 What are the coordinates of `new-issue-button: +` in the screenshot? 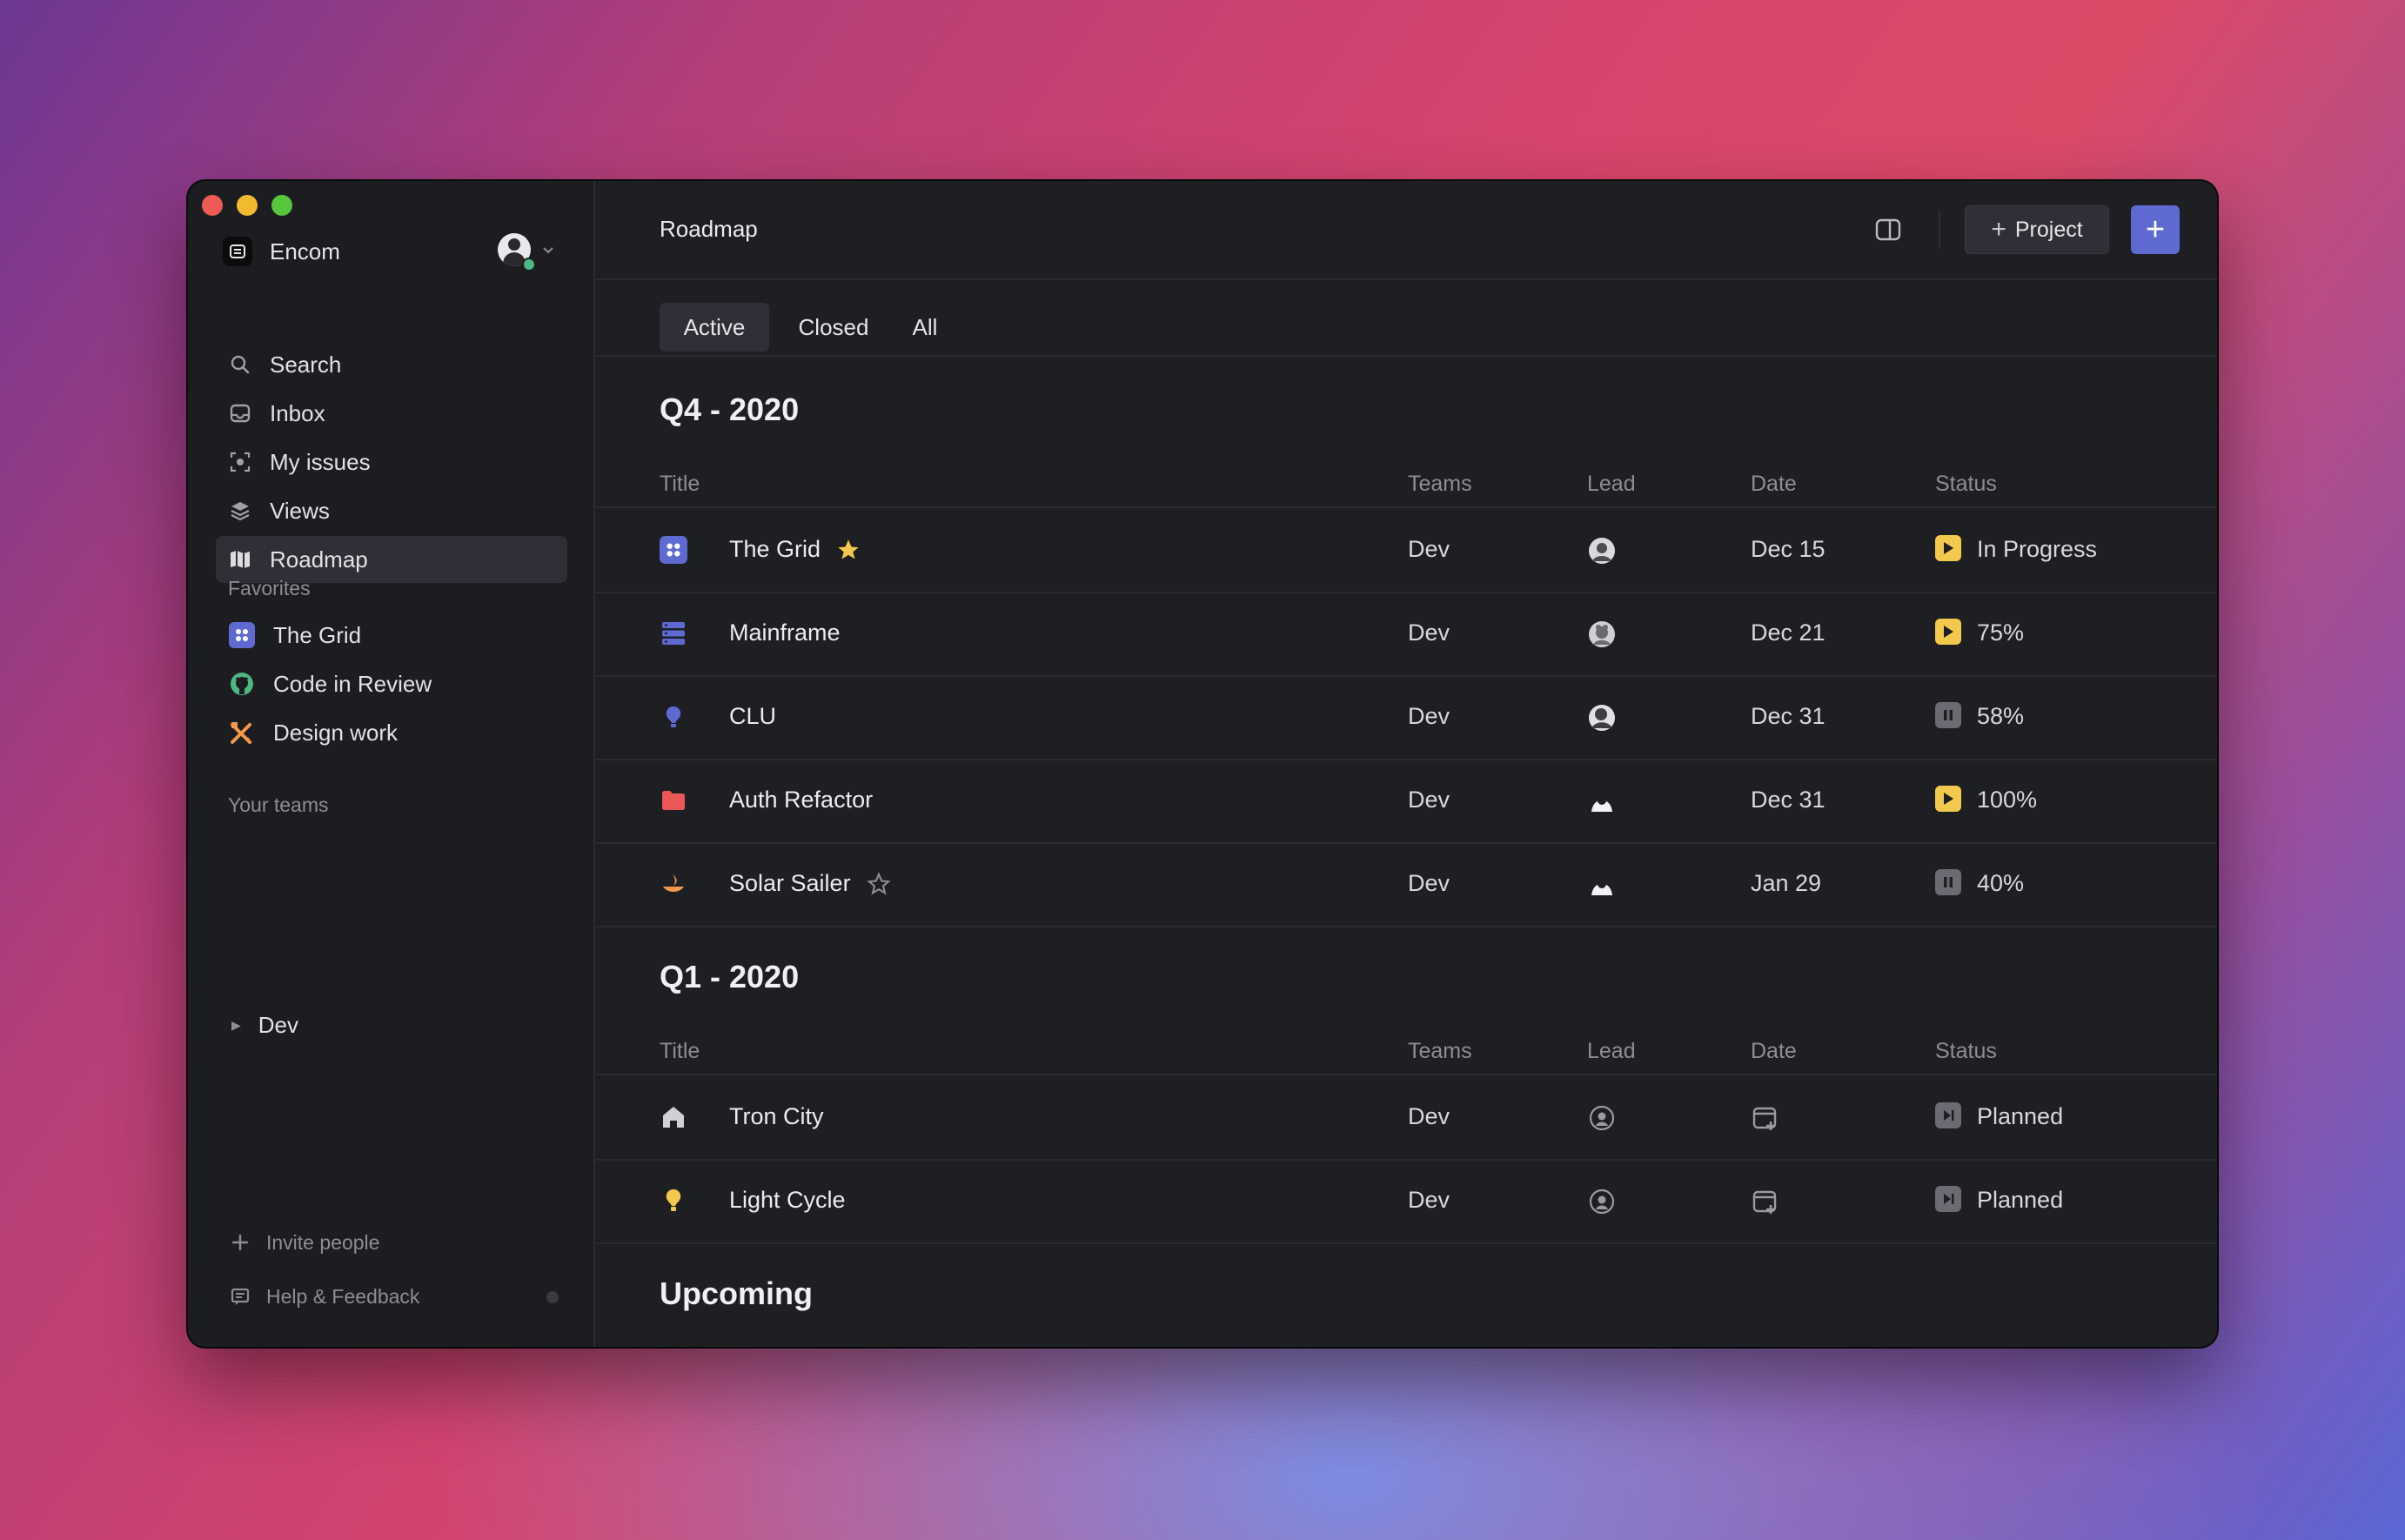 It's located at (2156, 230).